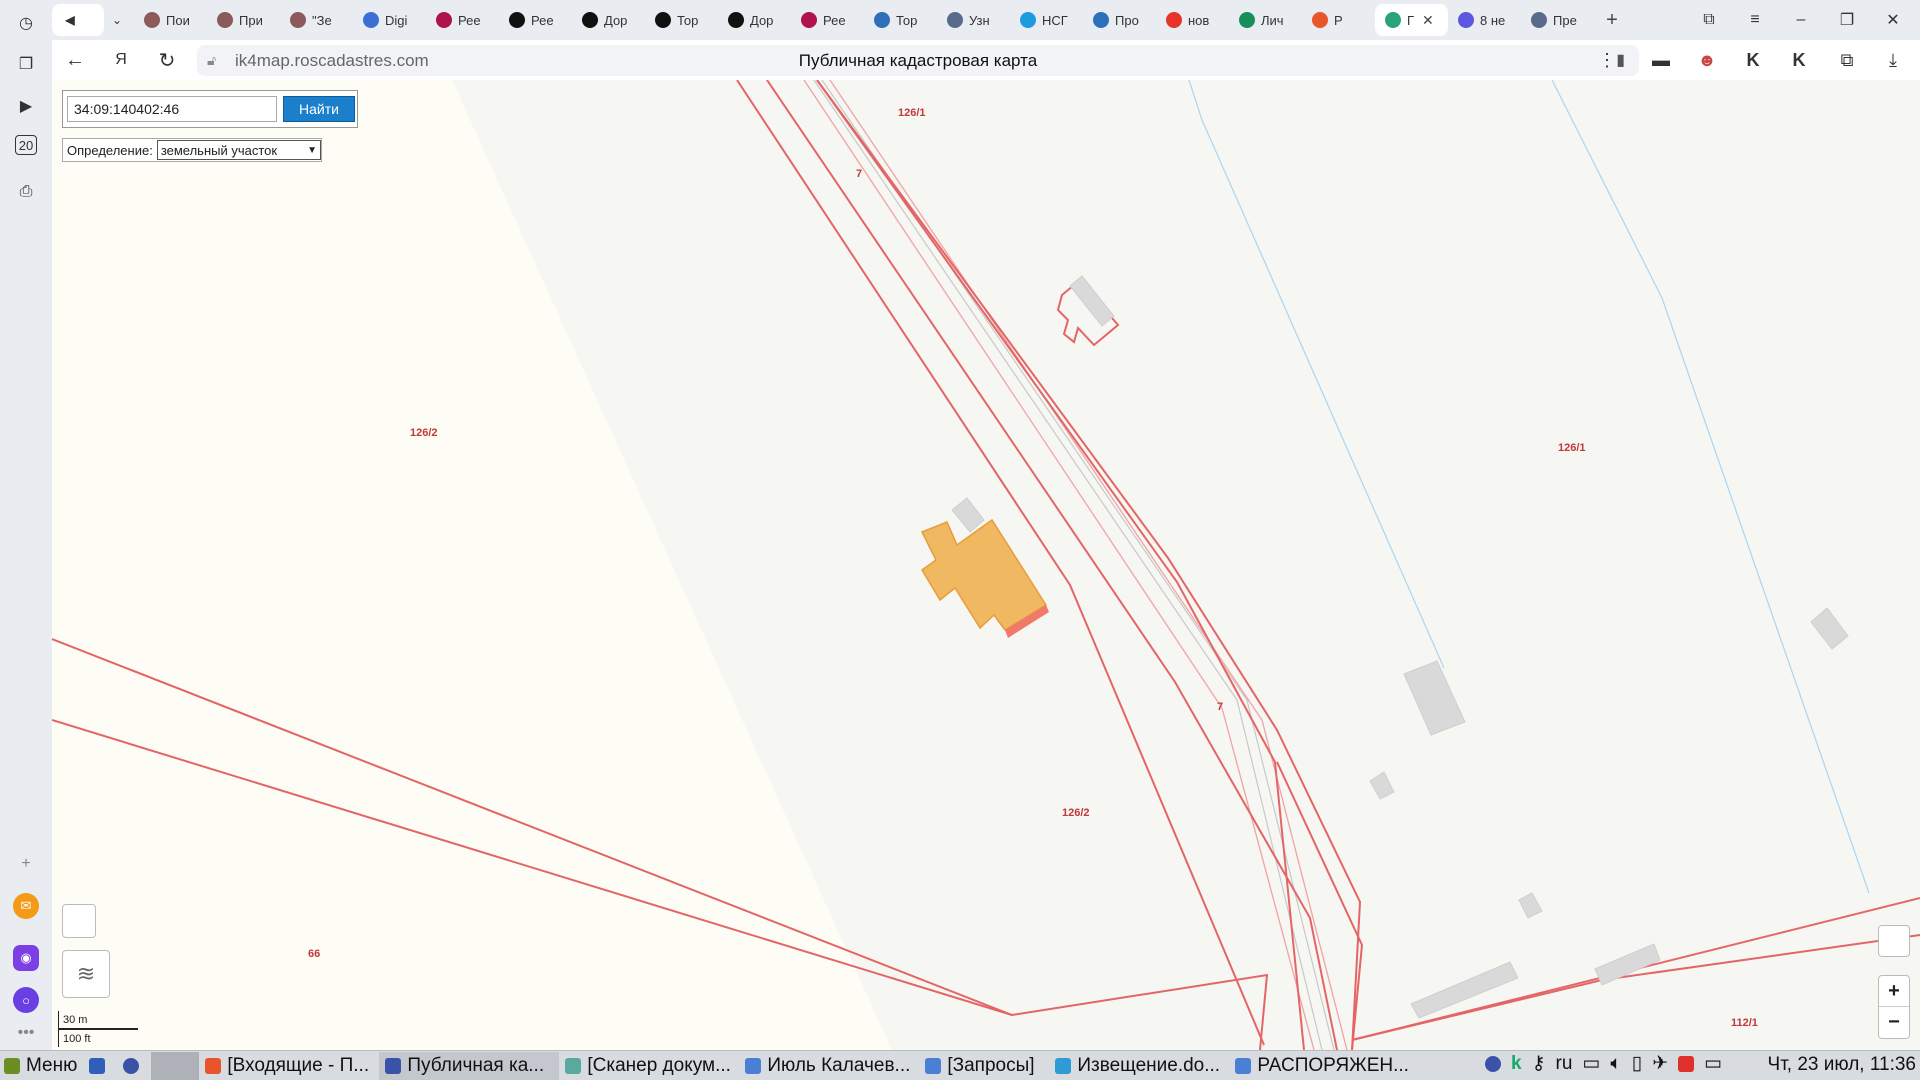 The image size is (1920, 1080). I want to click on cadastral-number-input, so click(172, 109).